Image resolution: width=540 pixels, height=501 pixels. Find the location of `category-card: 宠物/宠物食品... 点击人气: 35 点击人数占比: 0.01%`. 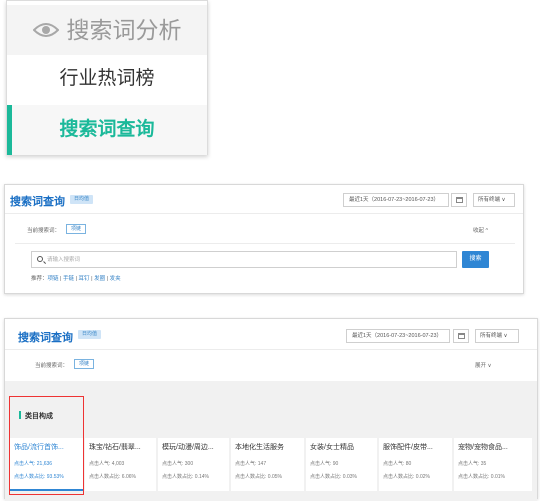

category-card: 宠物/宠物食品... 点击人气: 35 点击人数占比: 0.01% is located at coordinates (493, 464).